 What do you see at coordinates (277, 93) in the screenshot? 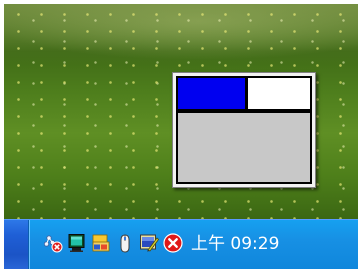
I see `layout-pane-top-right` at bounding box center [277, 93].